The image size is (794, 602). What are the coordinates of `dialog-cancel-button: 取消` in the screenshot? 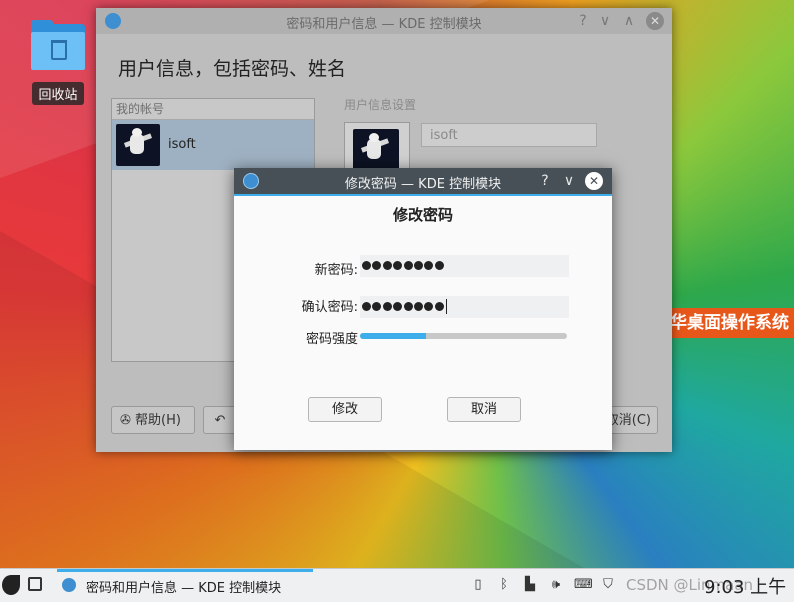 It's located at (484, 409).